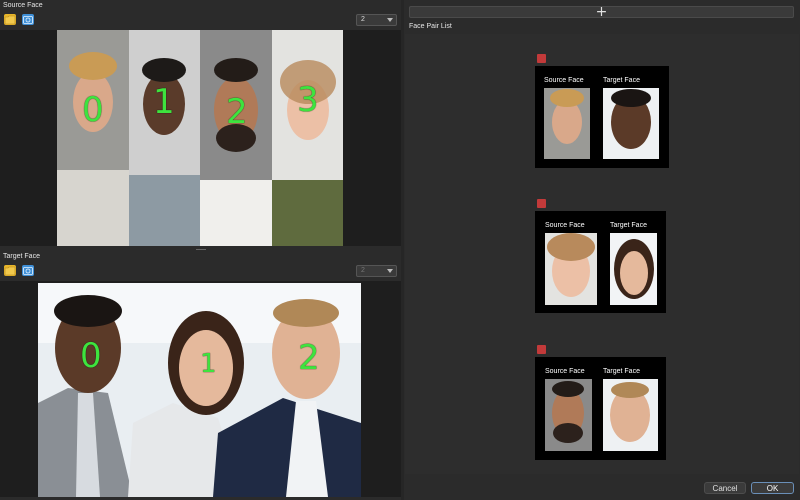 The width and height of the screenshot is (800, 500). Describe the element at coordinates (772, 488) in the screenshot. I see `ok-button: OK` at that location.